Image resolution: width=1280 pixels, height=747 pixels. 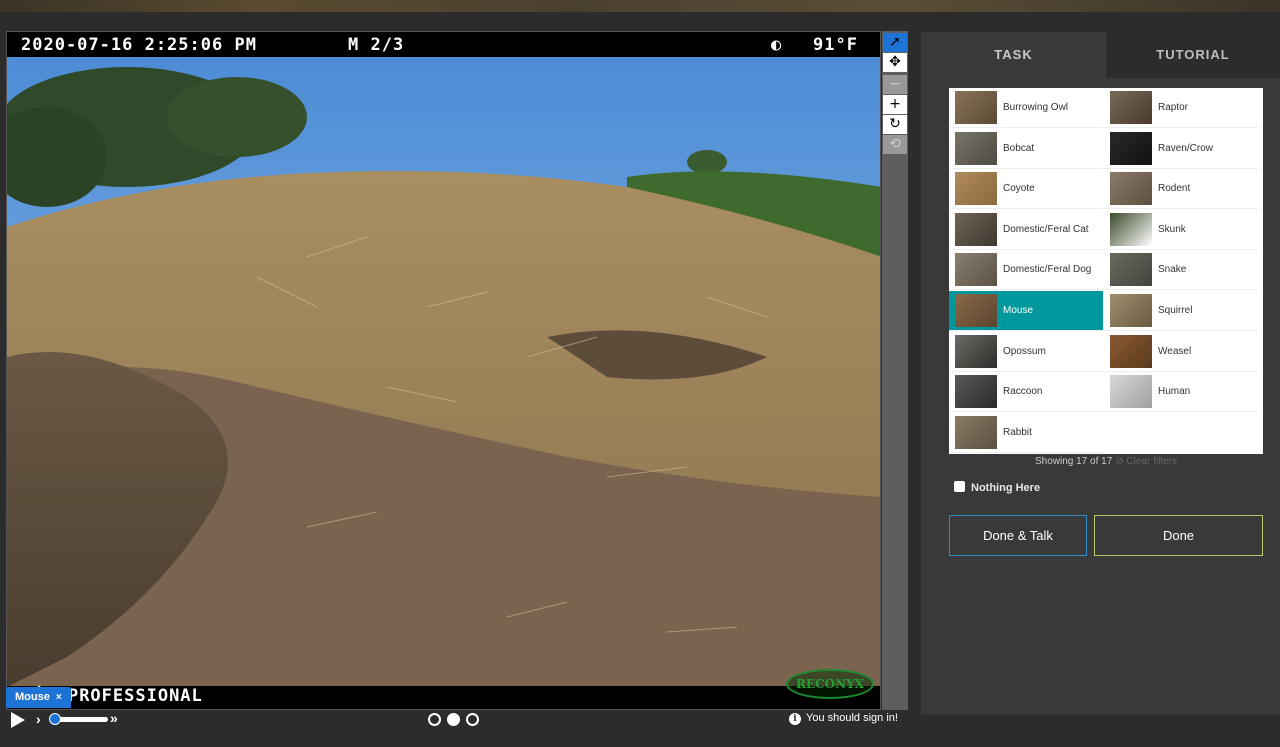 I want to click on play-button, so click(x=18, y=720).